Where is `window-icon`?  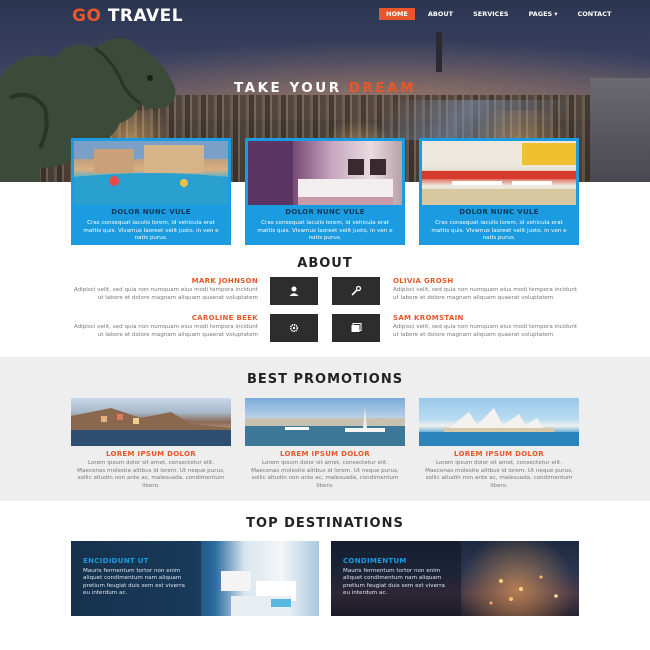
window-icon is located at coordinates (356, 327).